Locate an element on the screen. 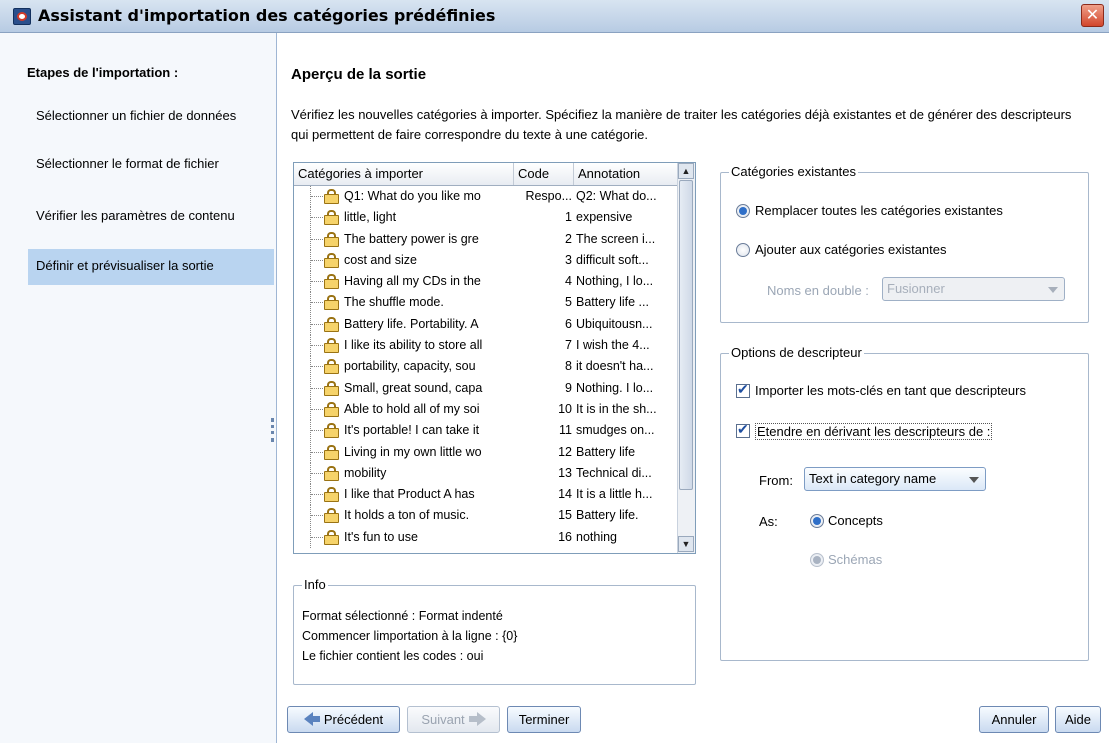  category-name-cell: The battery power is gre is located at coordinates (411, 238).